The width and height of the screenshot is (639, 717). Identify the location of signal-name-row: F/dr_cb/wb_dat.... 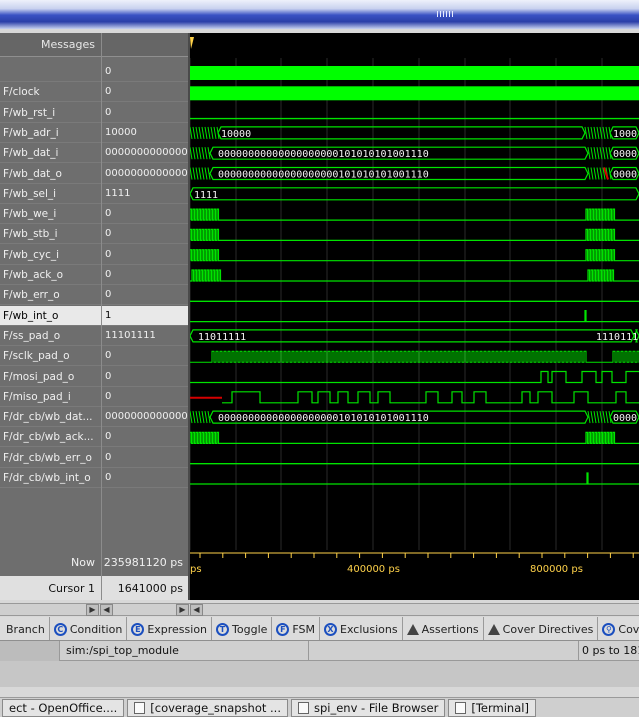
(50, 417).